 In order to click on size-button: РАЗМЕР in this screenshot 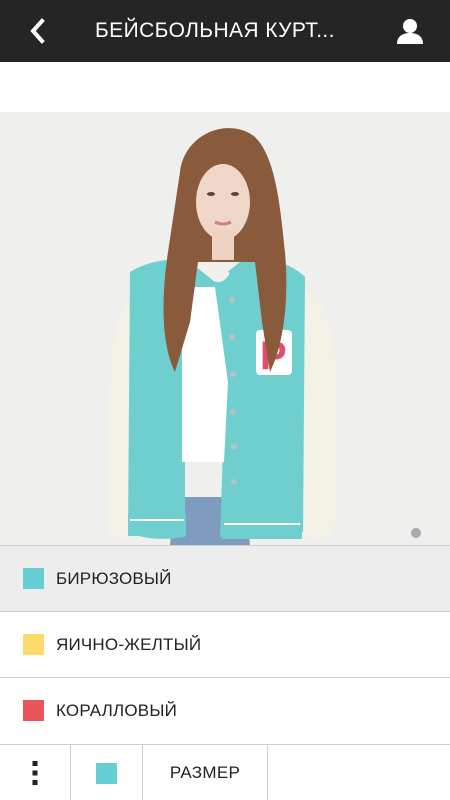, I will do `click(205, 772)`.